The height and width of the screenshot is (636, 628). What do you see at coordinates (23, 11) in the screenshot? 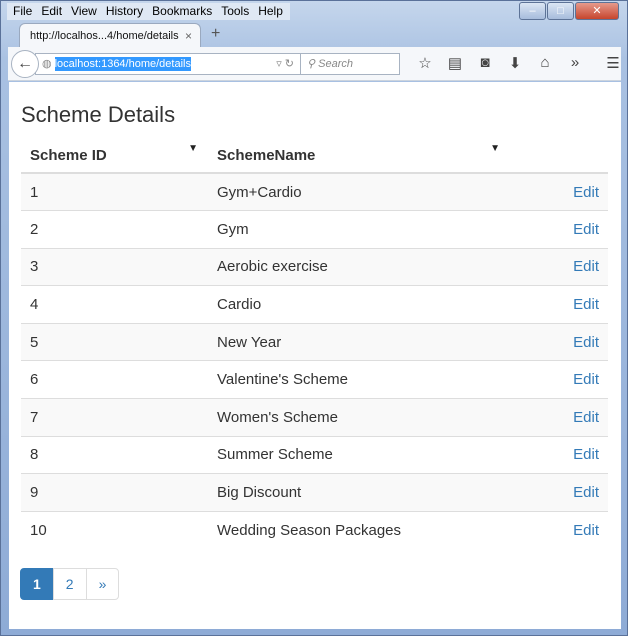
I see `menu-file: File` at bounding box center [23, 11].